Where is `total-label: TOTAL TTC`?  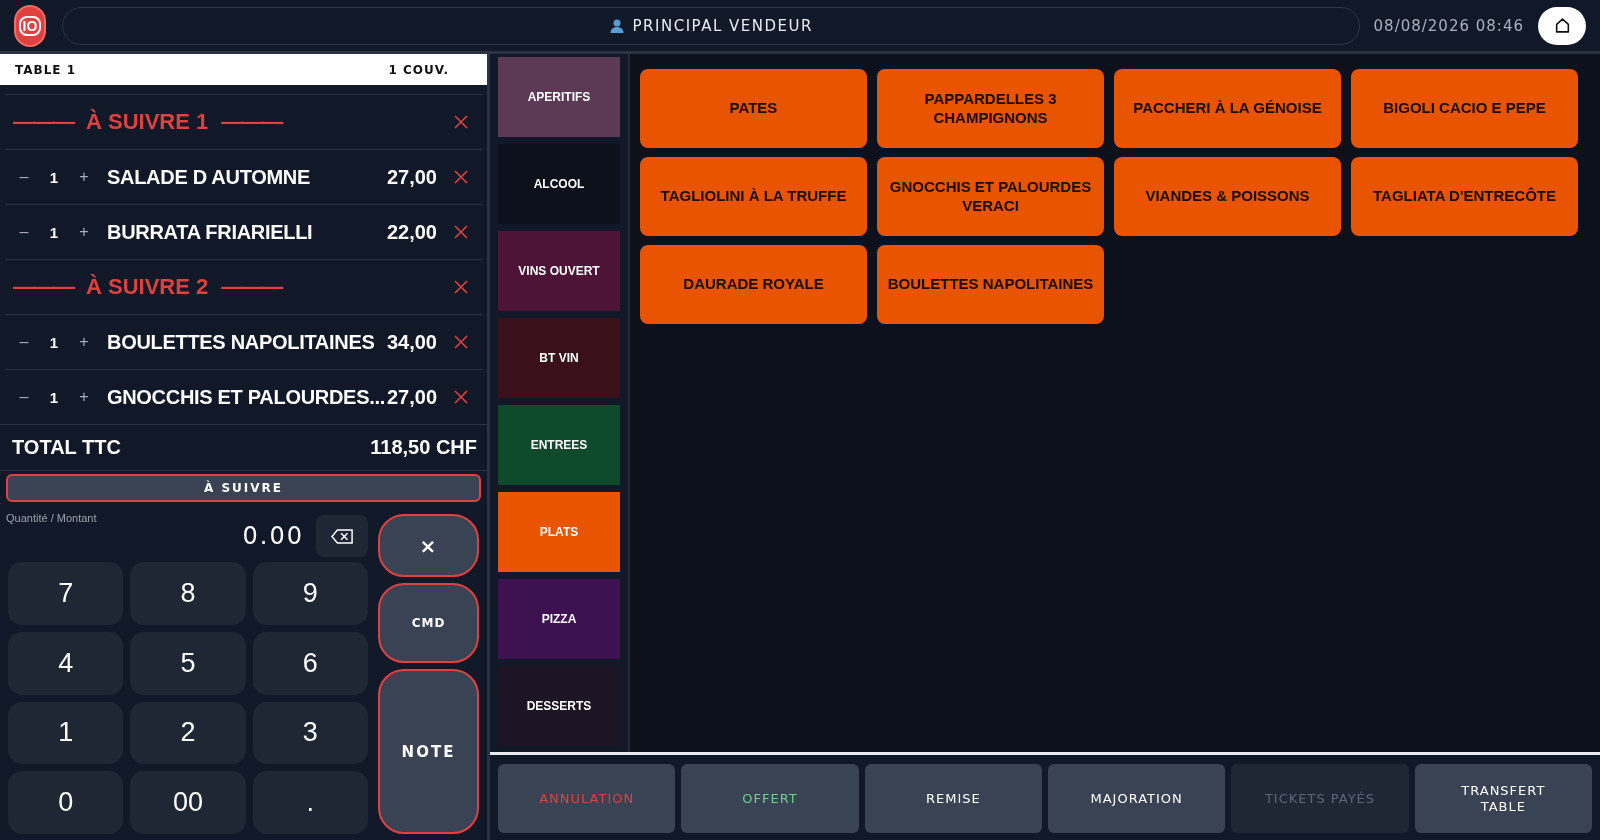
total-label: TOTAL TTC is located at coordinates (66, 447).